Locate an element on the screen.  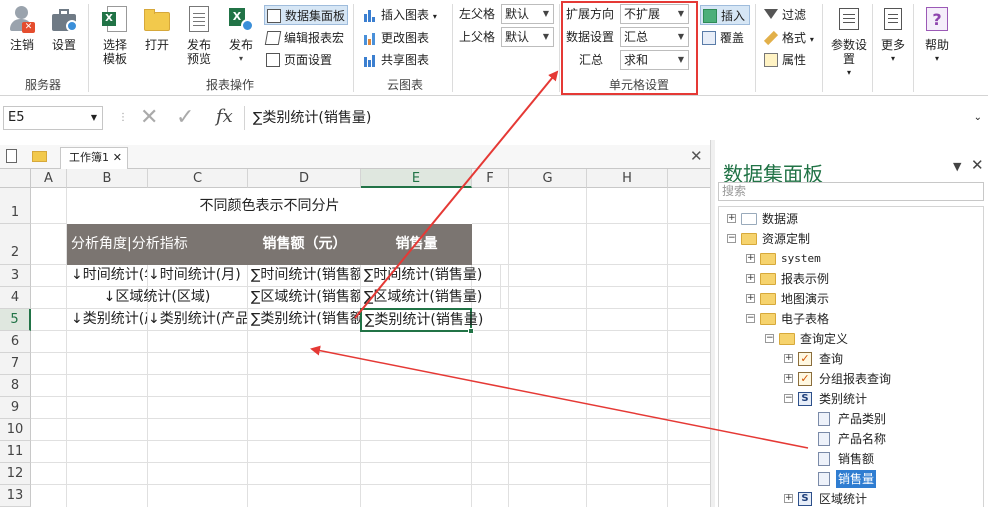
cell-d3: ∑时间统计(销售额) is located at coordinates (304, 276).